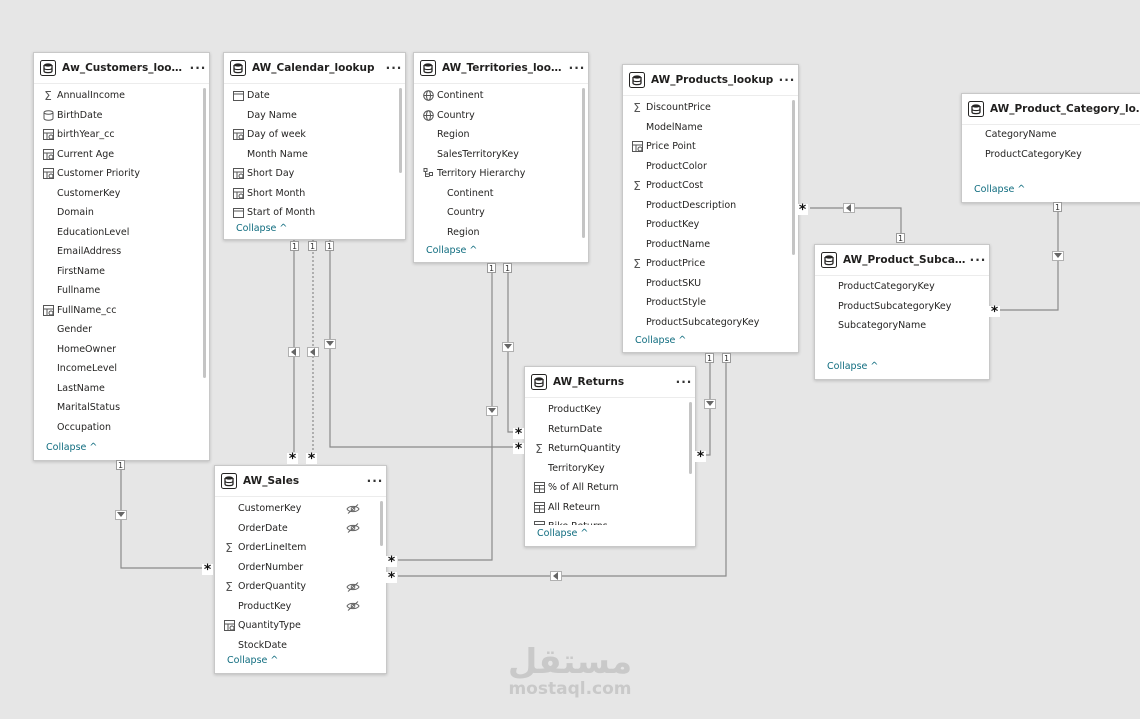 This screenshot has height=719, width=1140. What do you see at coordinates (501, 68) in the screenshot?
I see `table-header: AW_Territories_lookup ···` at bounding box center [501, 68].